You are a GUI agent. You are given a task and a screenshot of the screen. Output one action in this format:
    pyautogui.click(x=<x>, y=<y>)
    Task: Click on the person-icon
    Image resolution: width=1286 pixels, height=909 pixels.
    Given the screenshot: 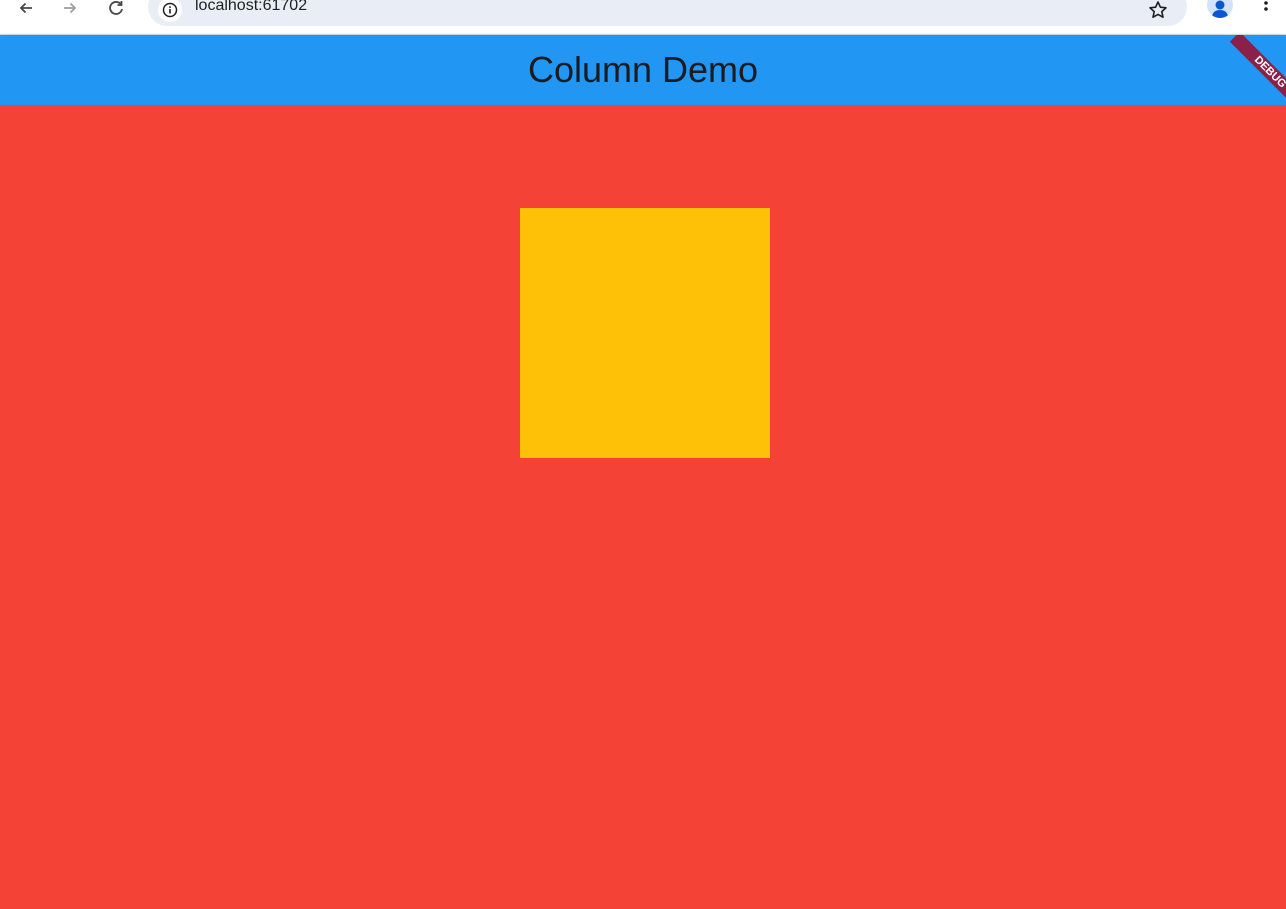 What is the action you would take?
    pyautogui.click(x=1220, y=9)
    